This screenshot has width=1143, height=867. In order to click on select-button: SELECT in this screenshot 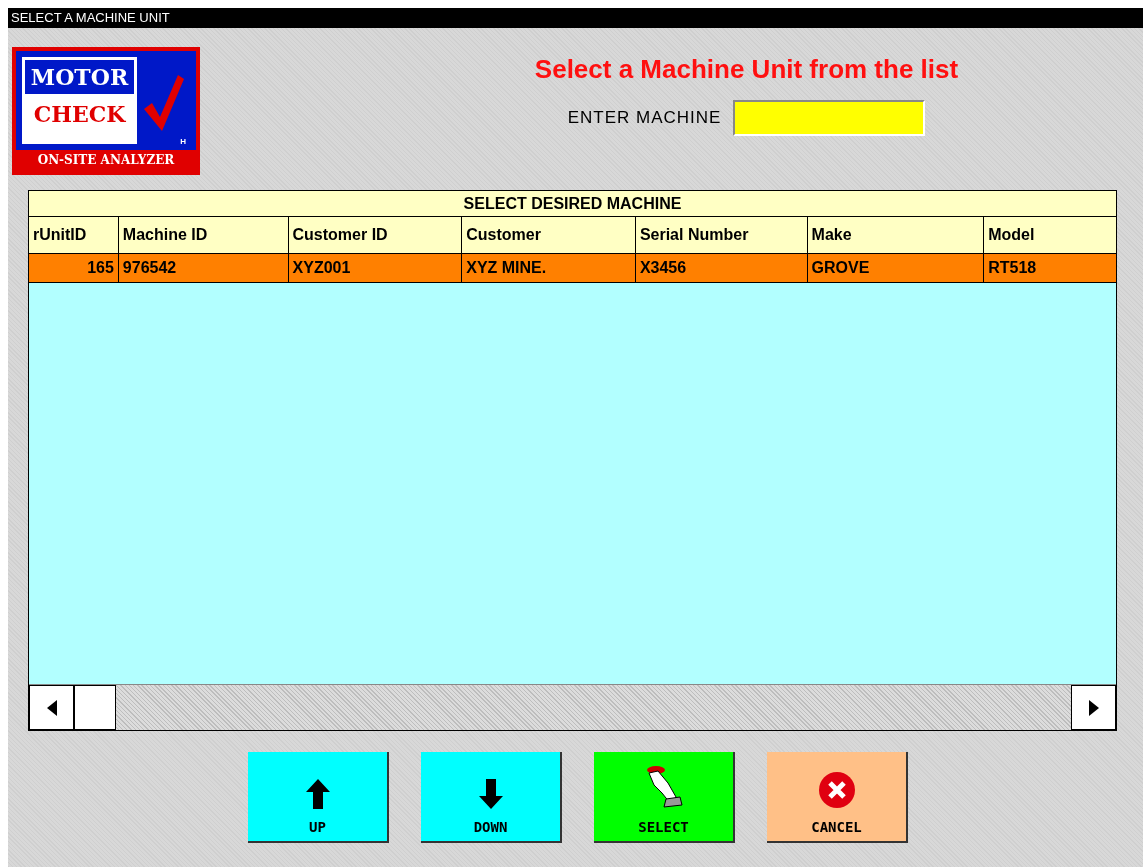, I will do `click(664, 797)`.